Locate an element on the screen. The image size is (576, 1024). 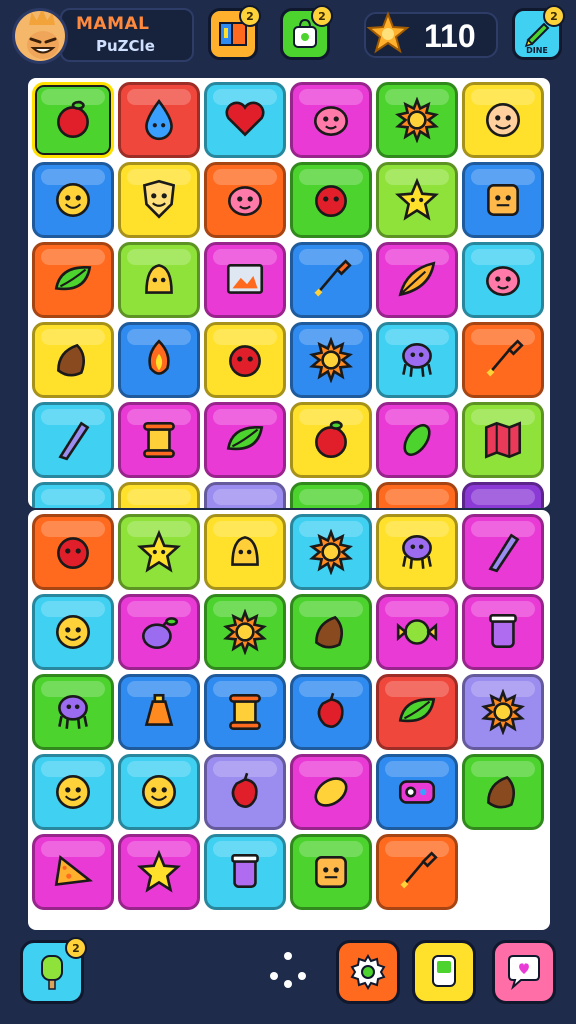
sun-icon is located at coordinates (503, 712).